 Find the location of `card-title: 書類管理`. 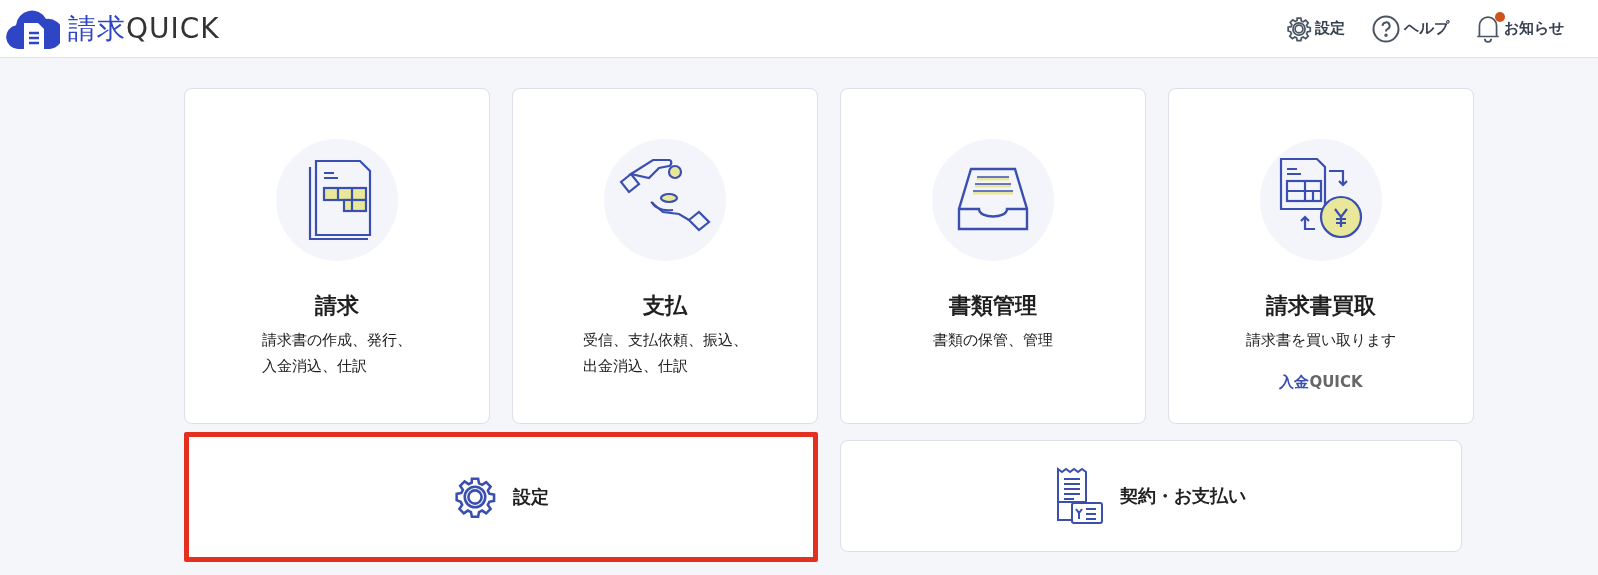

card-title: 書類管理 is located at coordinates (993, 306).